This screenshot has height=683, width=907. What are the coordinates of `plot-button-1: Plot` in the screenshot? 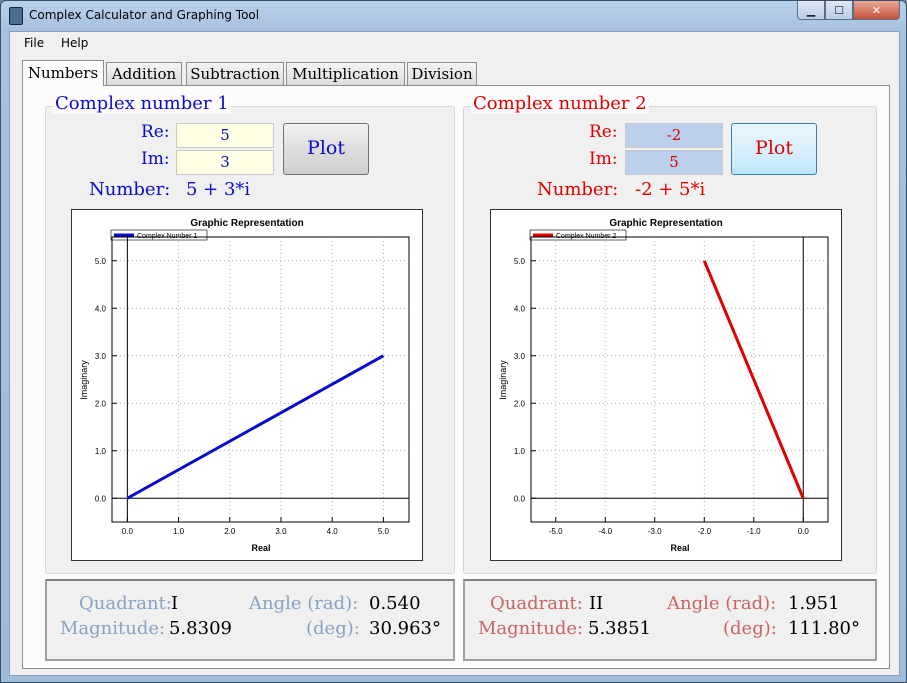 It's located at (326, 149).